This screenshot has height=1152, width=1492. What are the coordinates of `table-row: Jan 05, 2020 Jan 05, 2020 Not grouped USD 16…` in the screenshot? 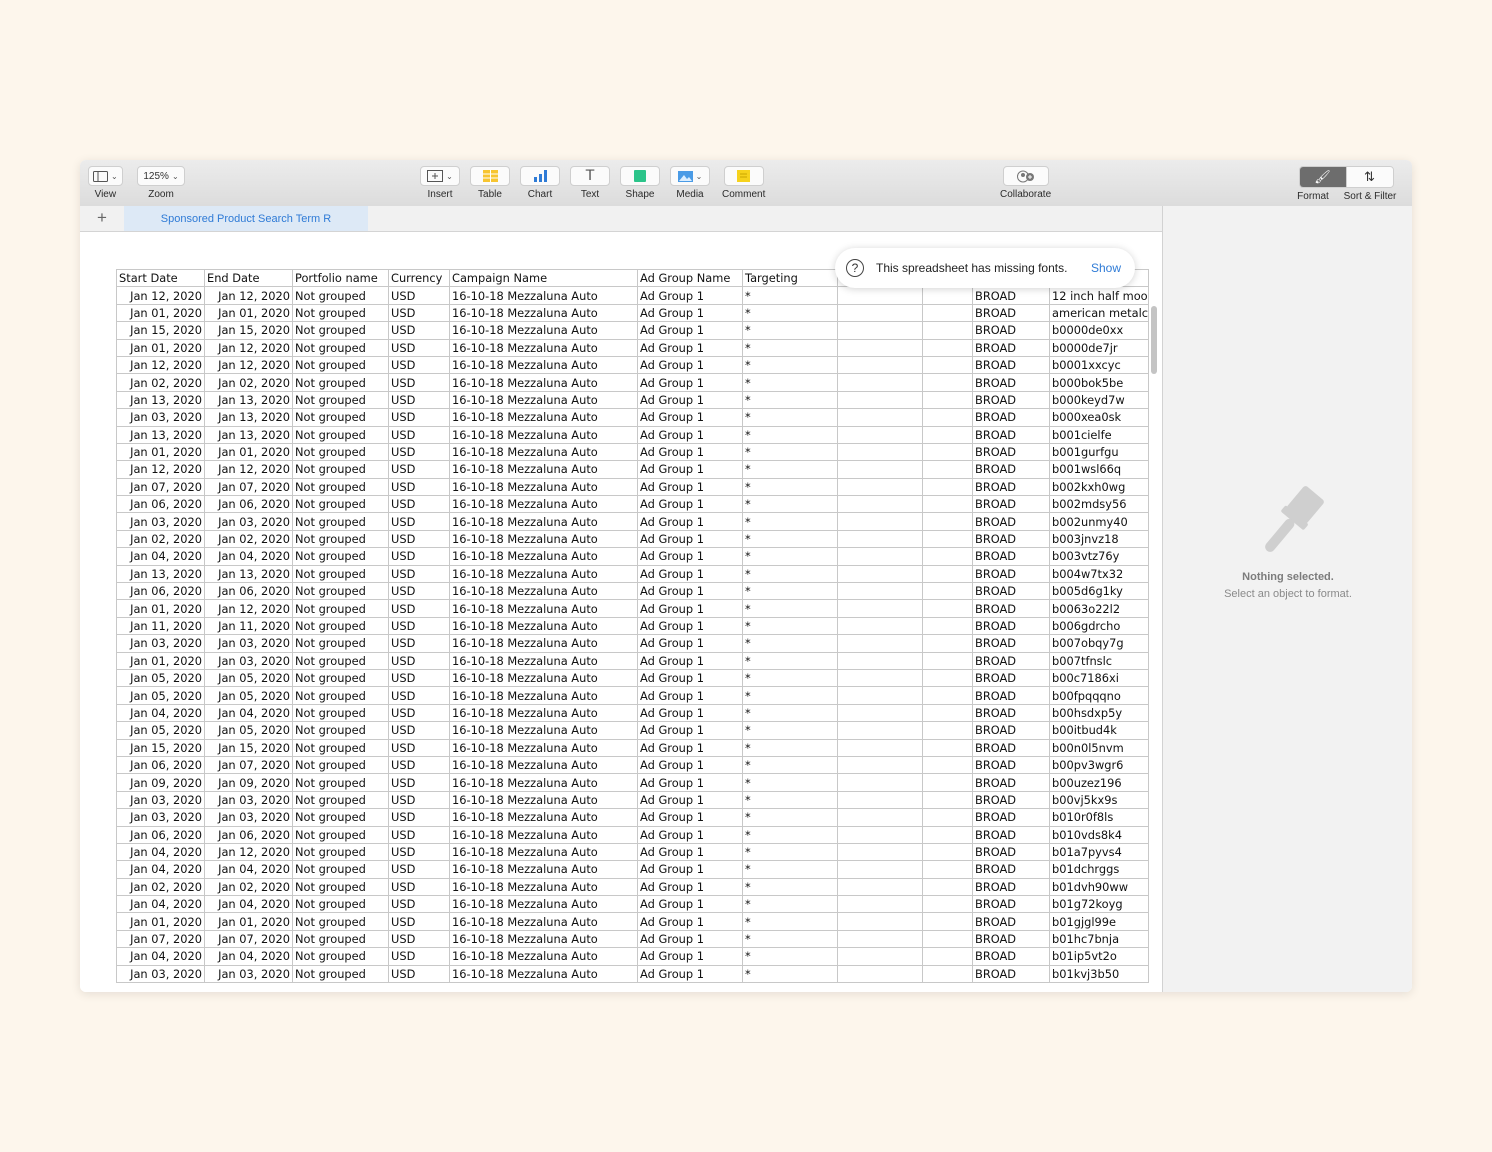 It's located at (632, 695).